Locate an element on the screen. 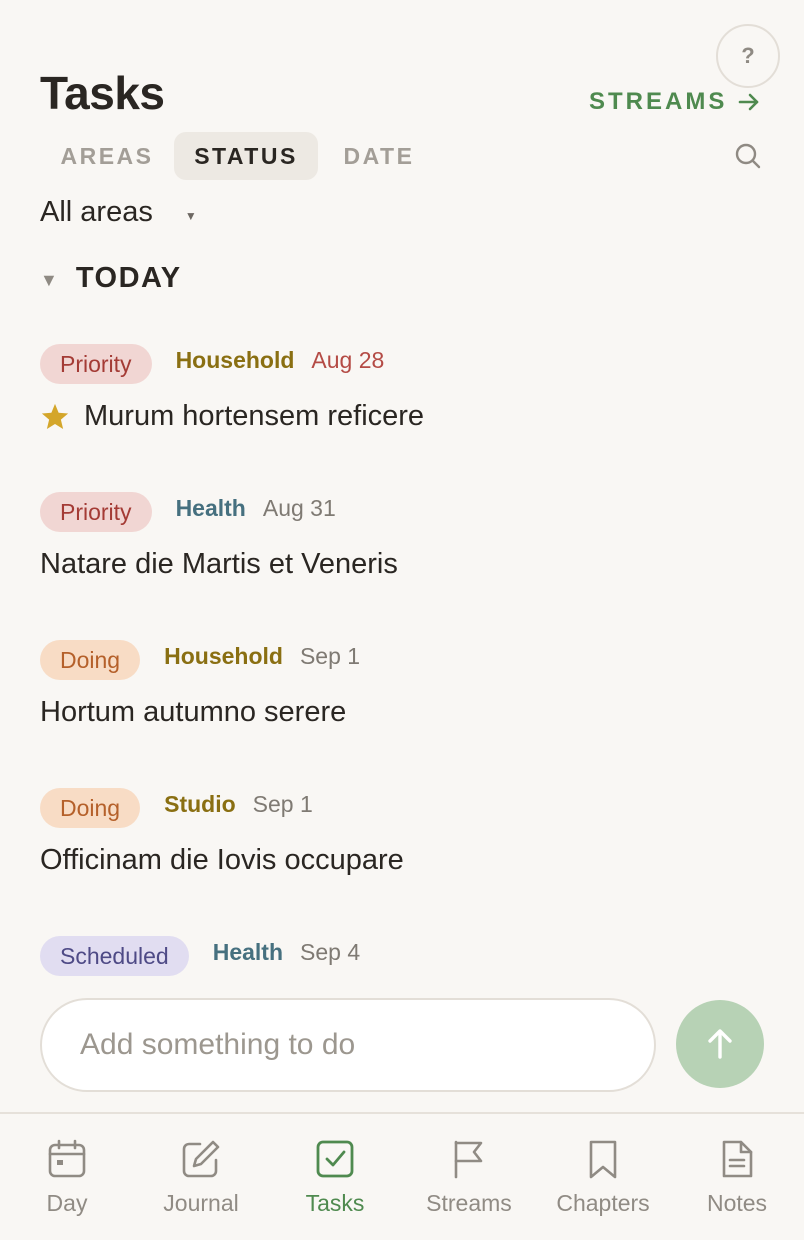  view-tabs: AREAS STATUS DATE is located at coordinates (240, 156).